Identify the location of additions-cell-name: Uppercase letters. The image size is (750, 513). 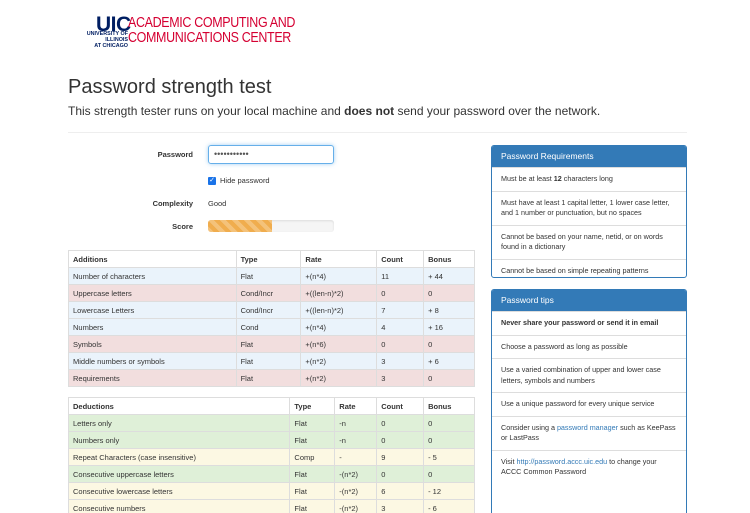
(152, 293).